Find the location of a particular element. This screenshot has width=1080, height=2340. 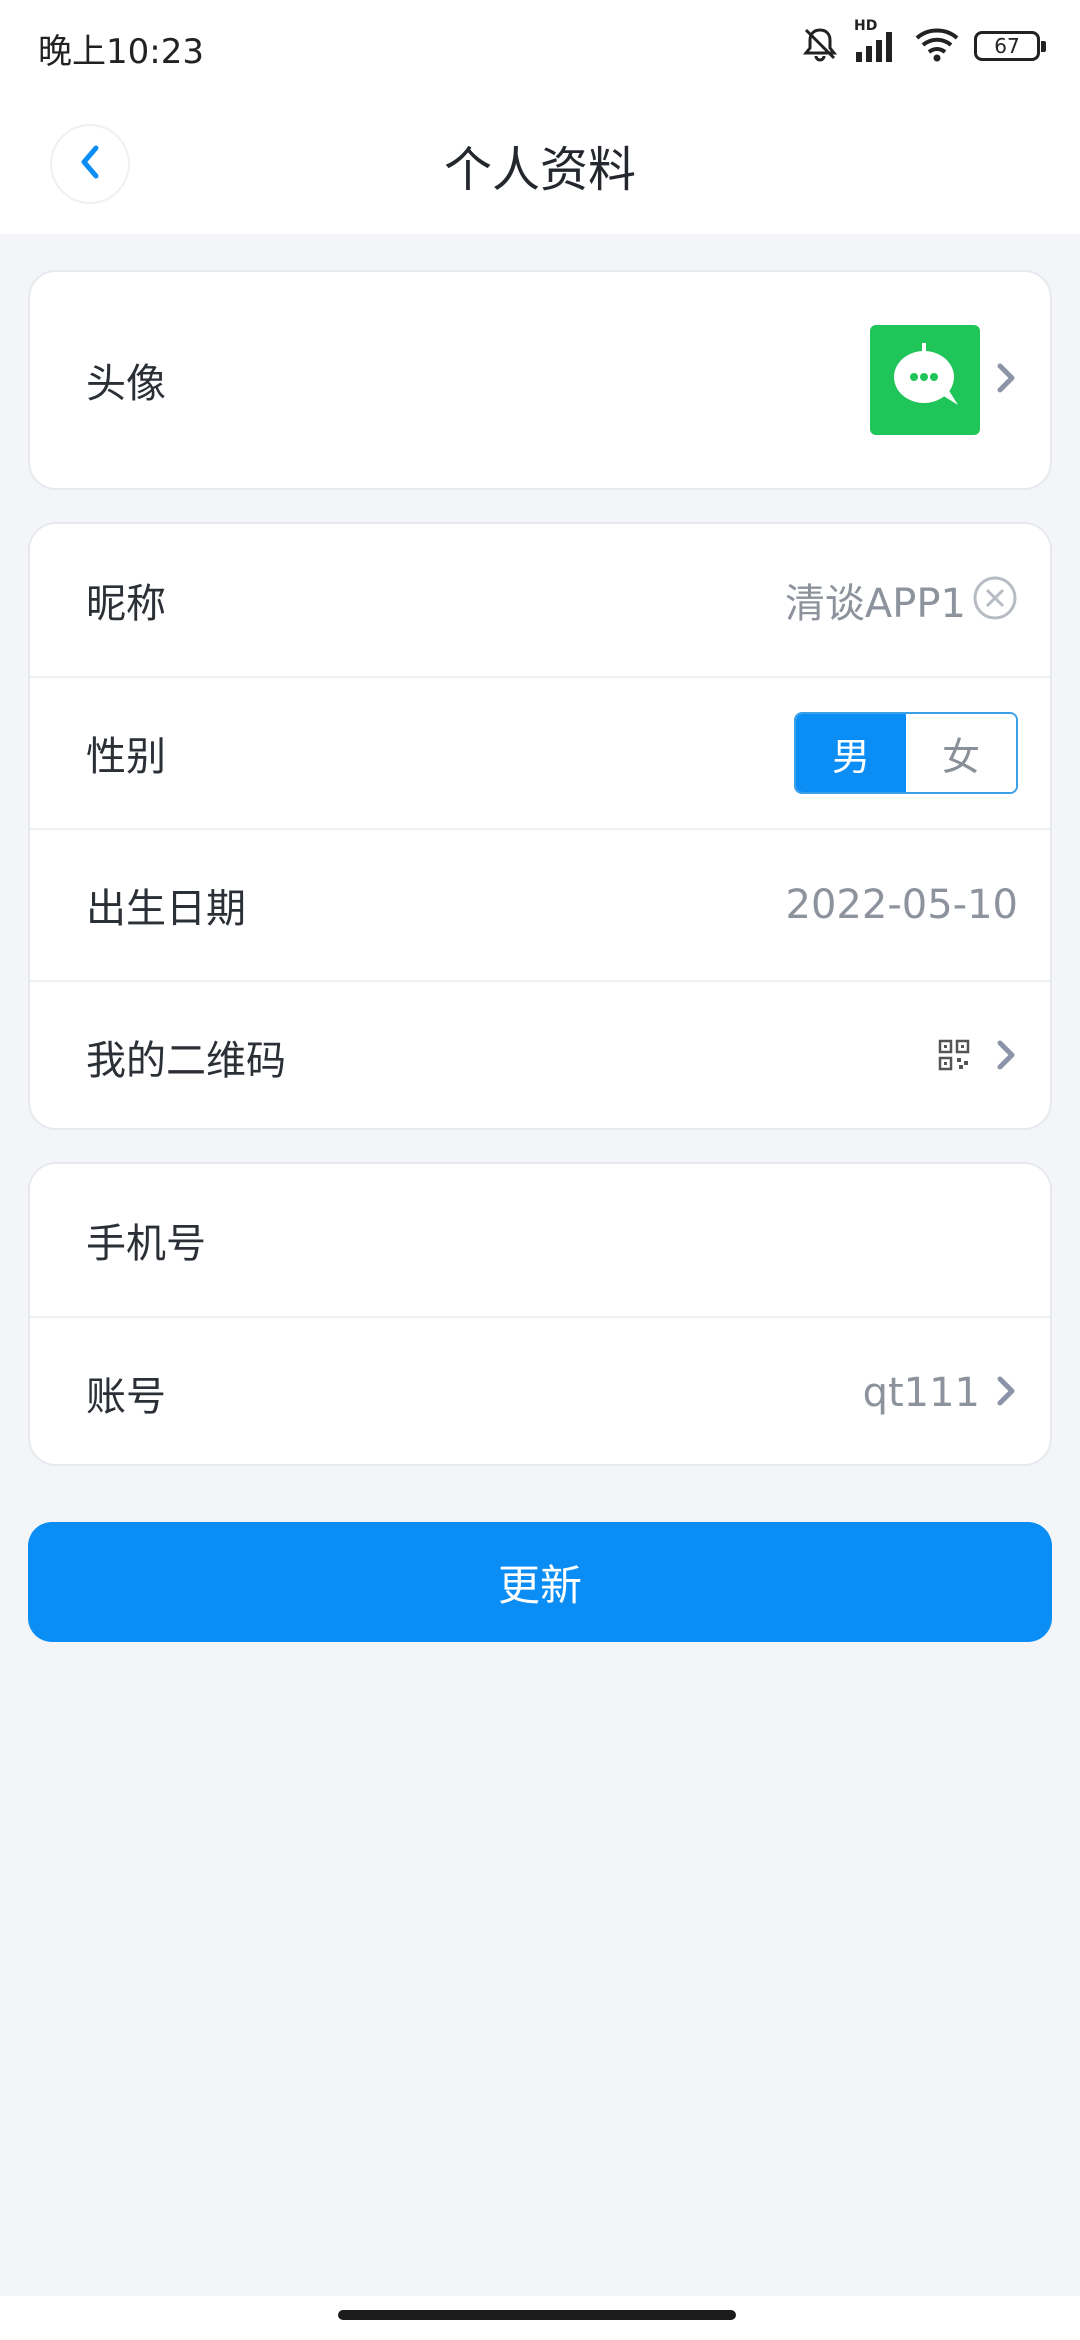

gender-toggle: 男 女 is located at coordinates (906, 753).